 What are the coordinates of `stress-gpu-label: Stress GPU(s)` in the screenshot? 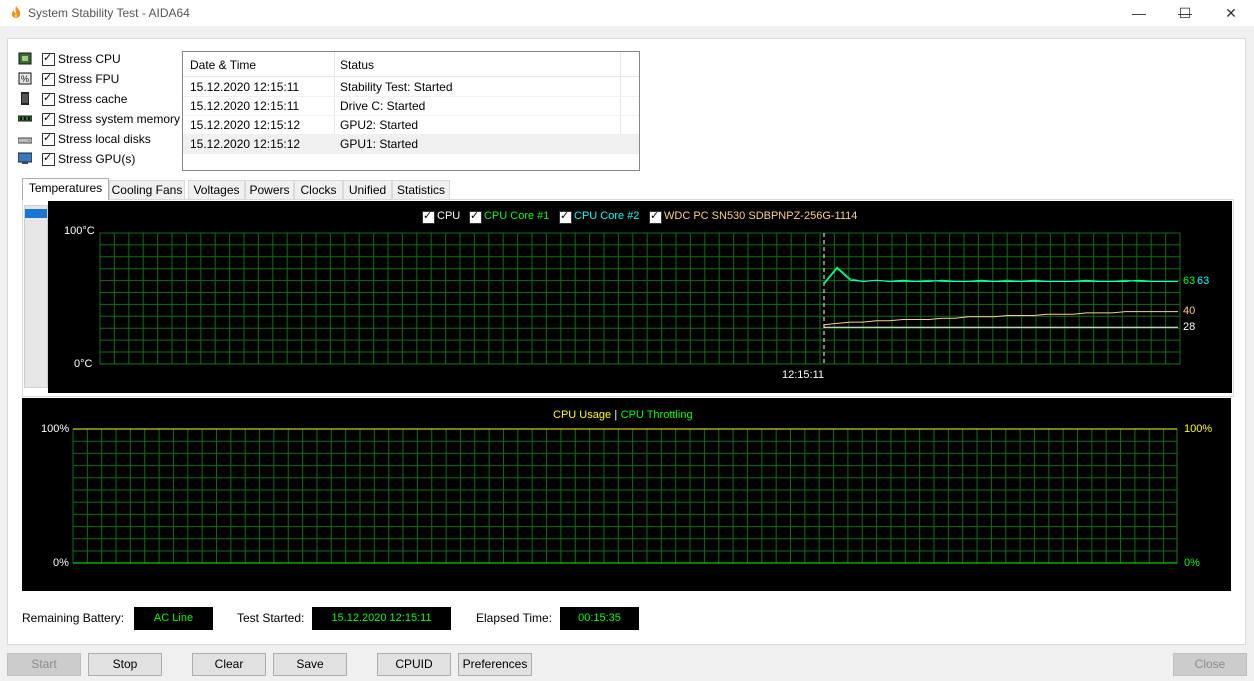 It's located at (97, 159).